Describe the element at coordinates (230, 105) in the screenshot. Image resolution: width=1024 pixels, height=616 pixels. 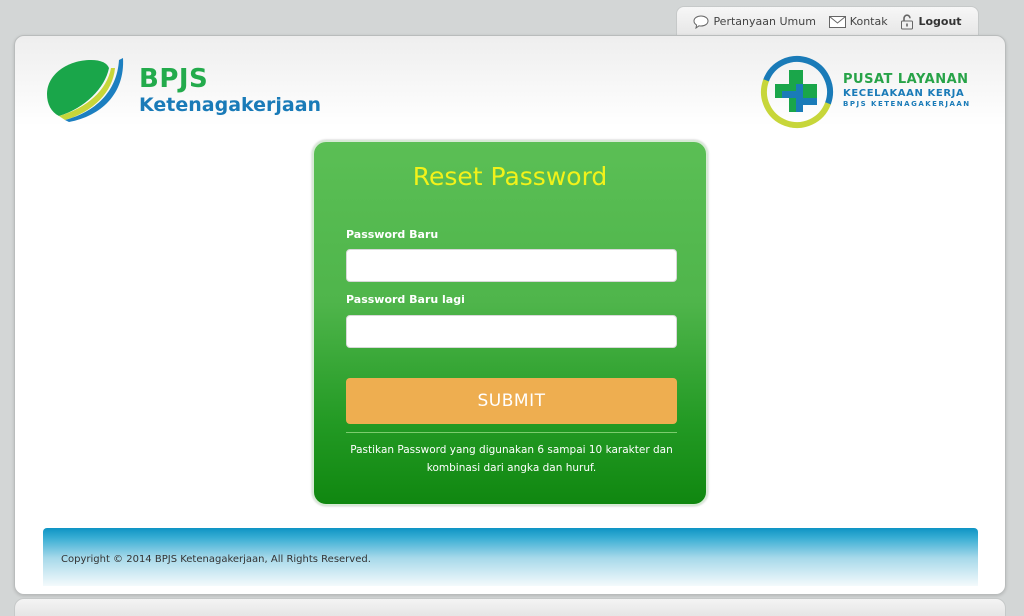
I see `logo-text-ketenagakerjaan: Ketenagakerjaan` at that location.